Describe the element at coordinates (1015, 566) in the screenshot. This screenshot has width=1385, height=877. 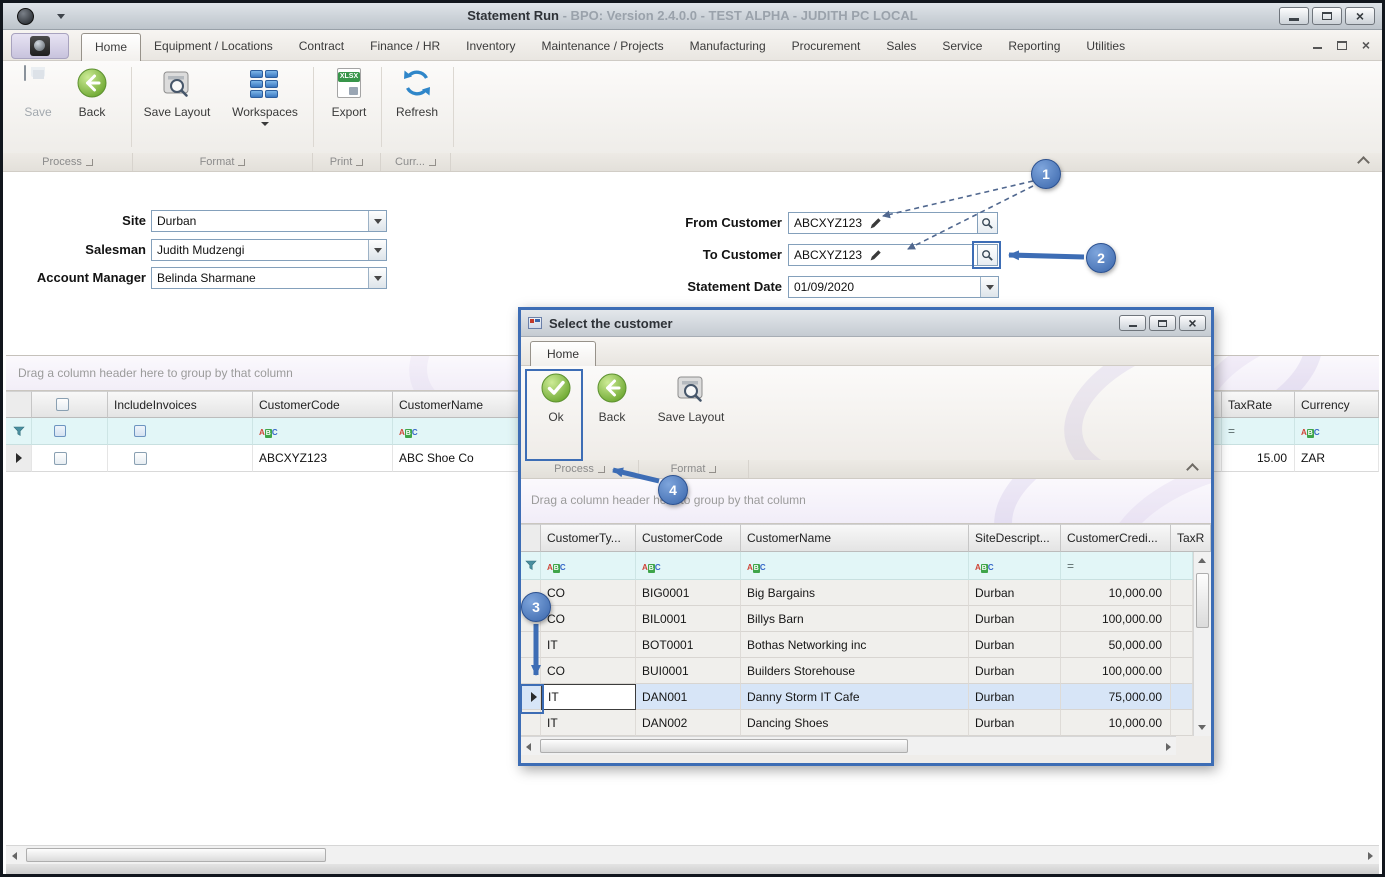
I see `filter-site-description` at that location.